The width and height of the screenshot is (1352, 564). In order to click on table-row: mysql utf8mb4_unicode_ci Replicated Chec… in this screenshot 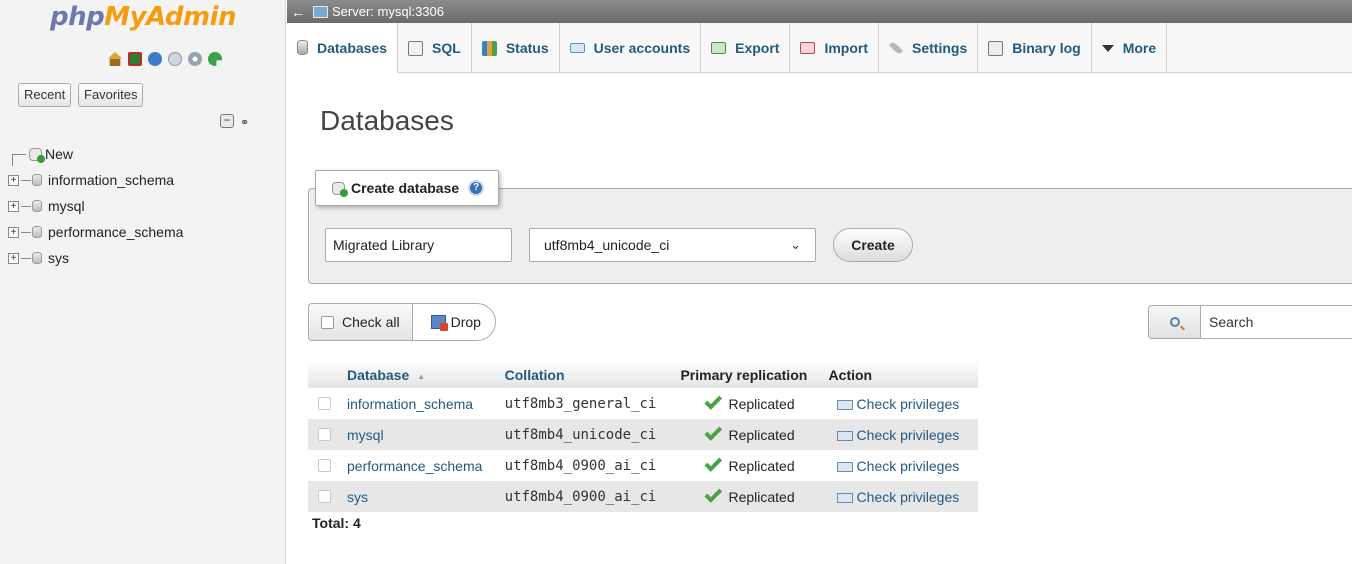, I will do `click(643, 434)`.